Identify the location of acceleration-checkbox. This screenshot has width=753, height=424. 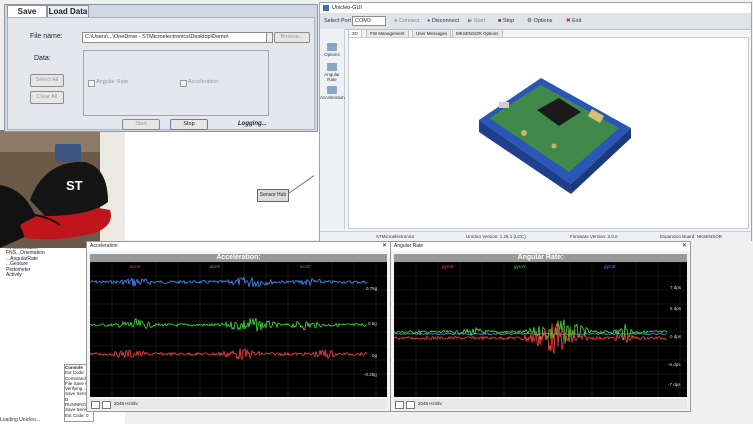
(183, 83).